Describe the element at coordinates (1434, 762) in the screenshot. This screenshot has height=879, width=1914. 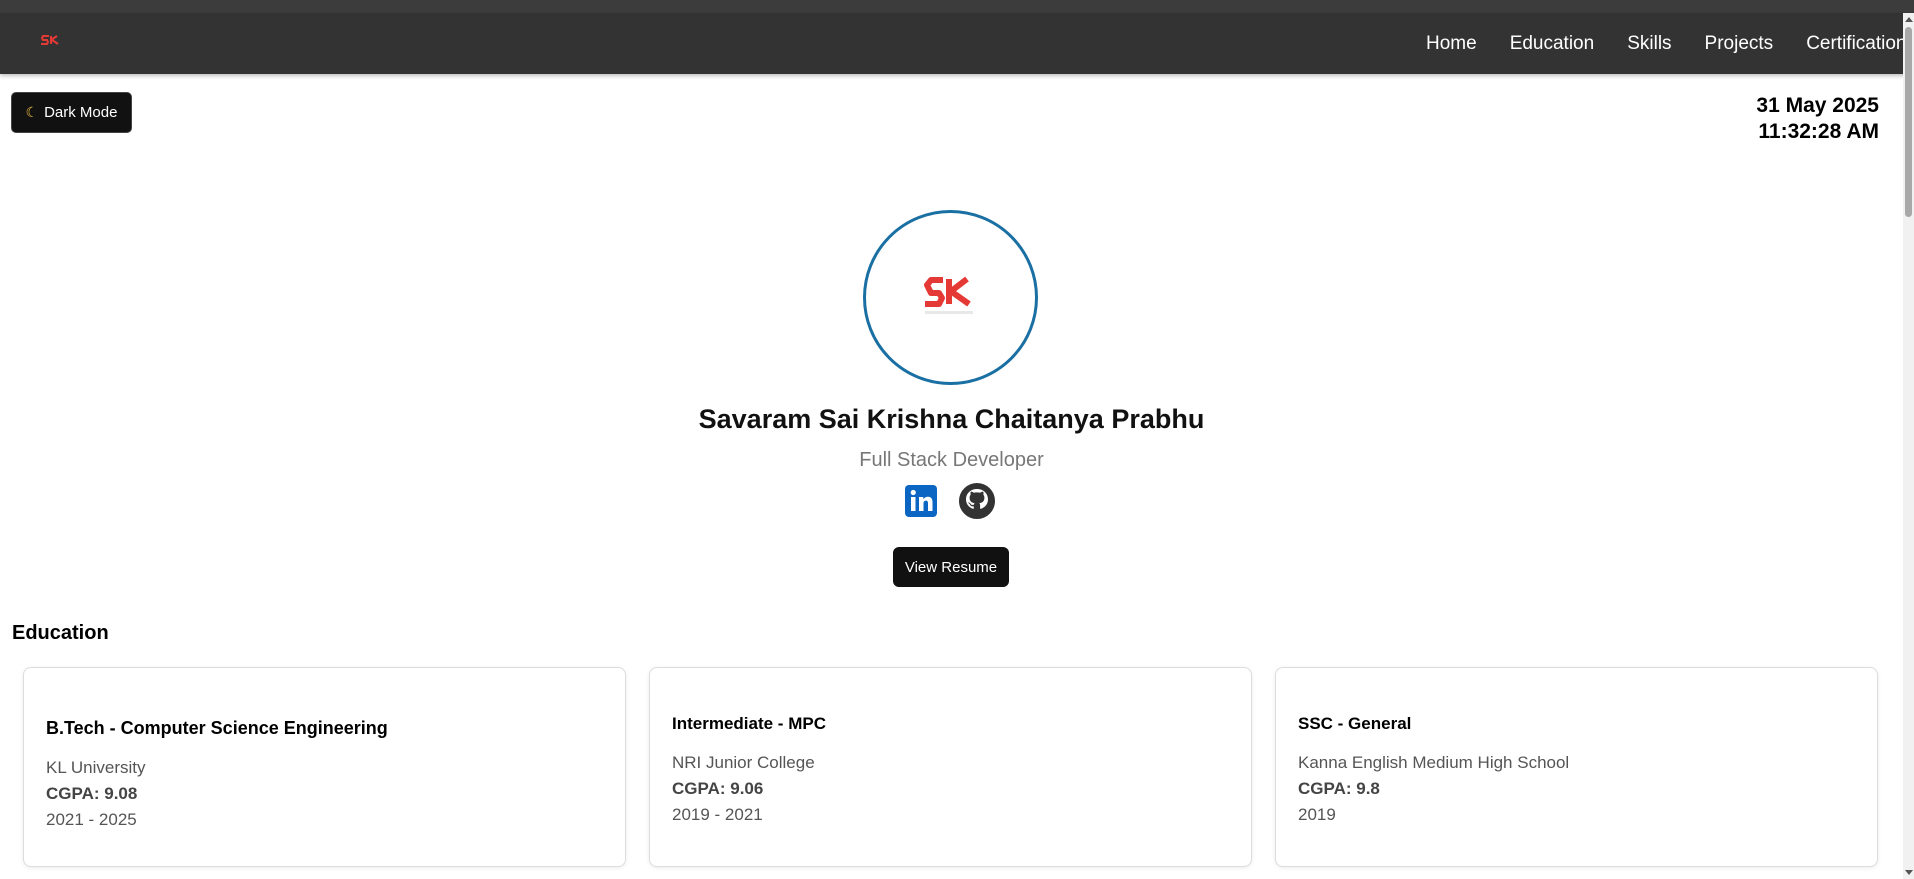
I see `education-institution: Kanna English Medium High School` at that location.